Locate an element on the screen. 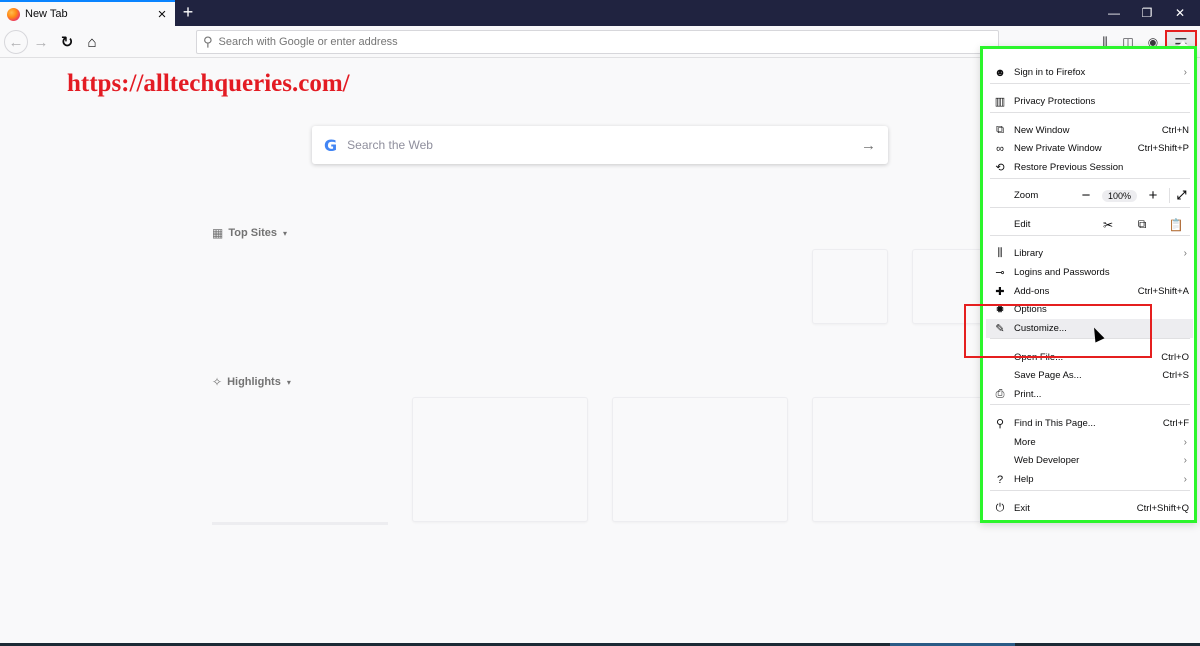 This screenshot has height=646, width=1200. web-search-box: G Search the Web → is located at coordinates (600, 145).